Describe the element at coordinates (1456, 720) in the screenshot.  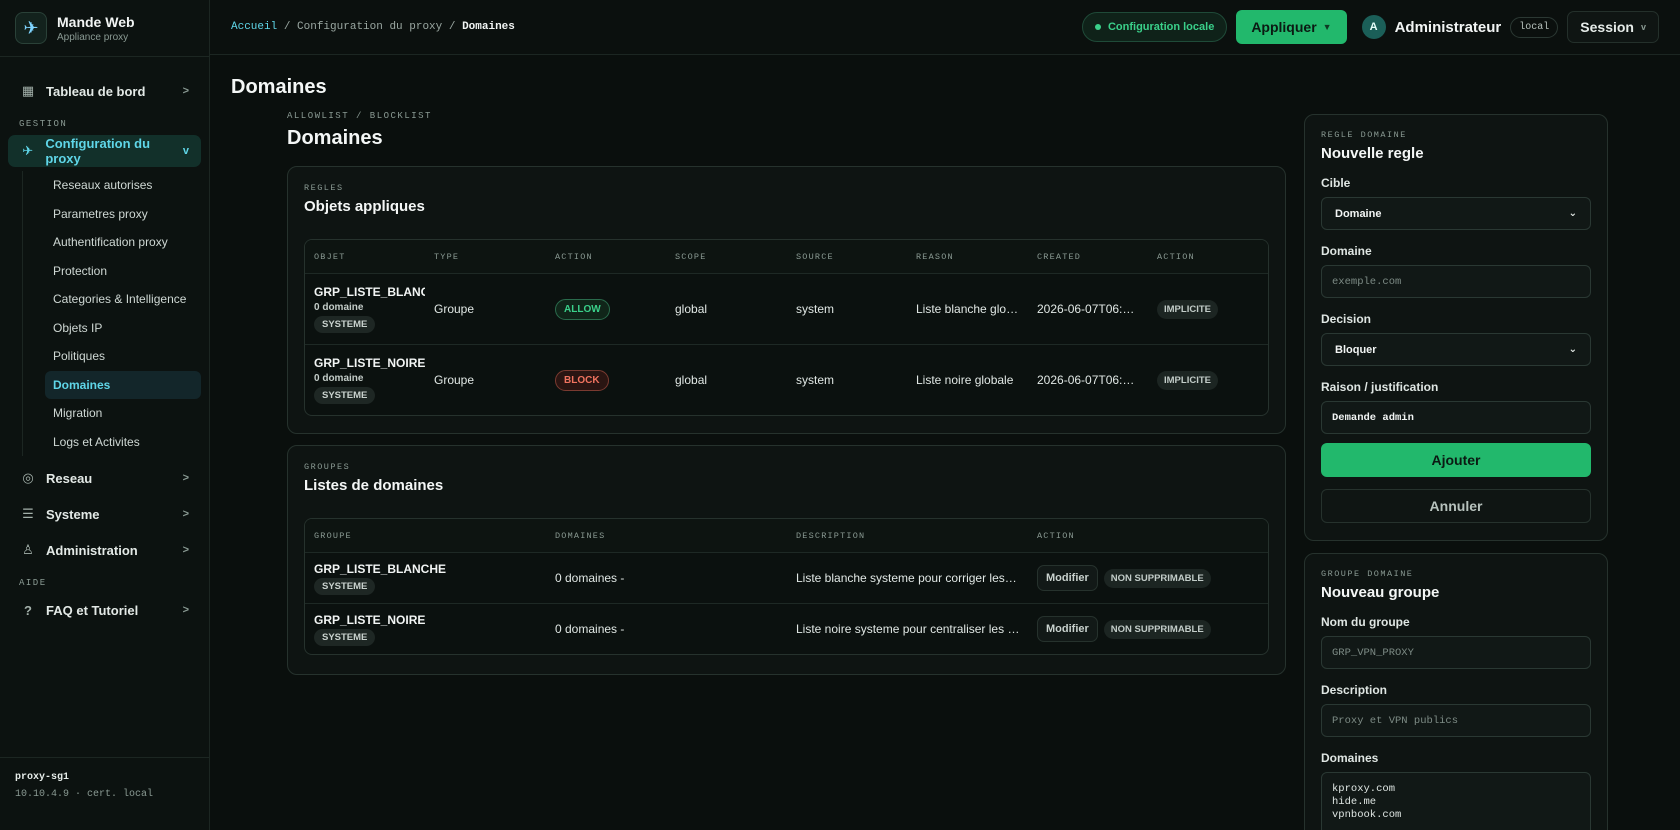
I see `description-input: Proxy et VPN publics` at that location.